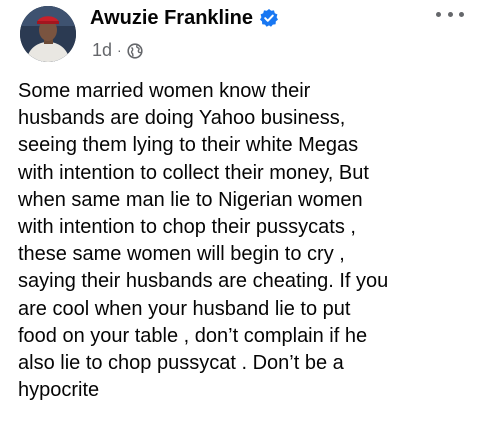 The width and height of the screenshot is (479, 443). I want to click on globe-icon, so click(135, 50).